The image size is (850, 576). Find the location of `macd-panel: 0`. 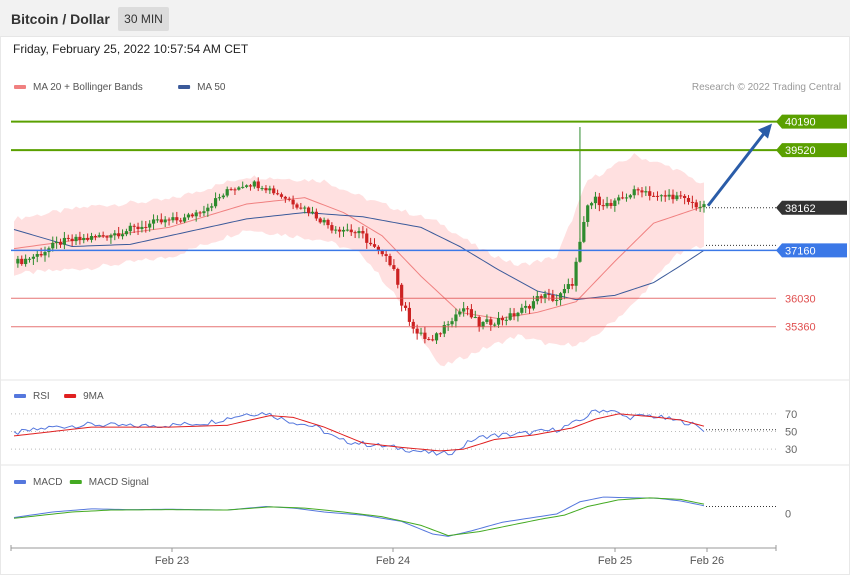

macd-panel: 0 is located at coordinates (402, 516).